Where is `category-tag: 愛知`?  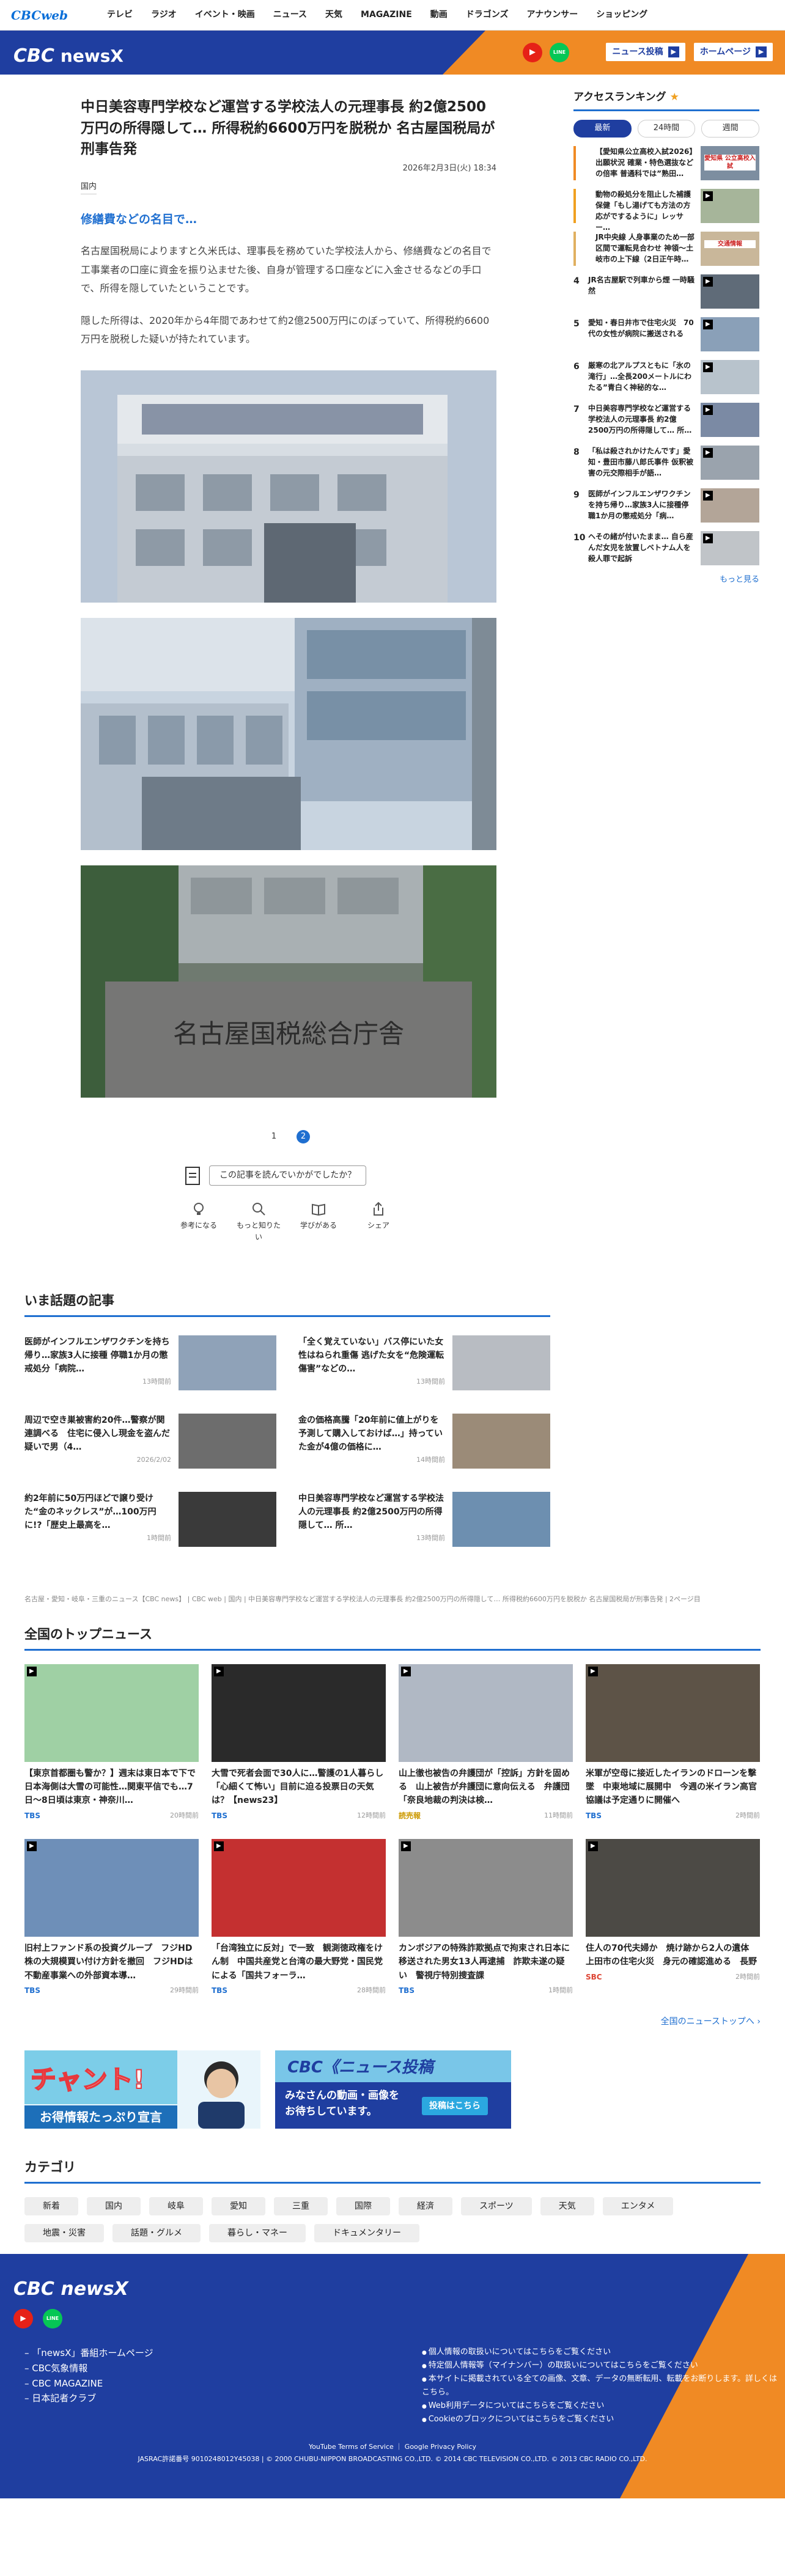
category-tag: 愛知 is located at coordinates (239, 2205).